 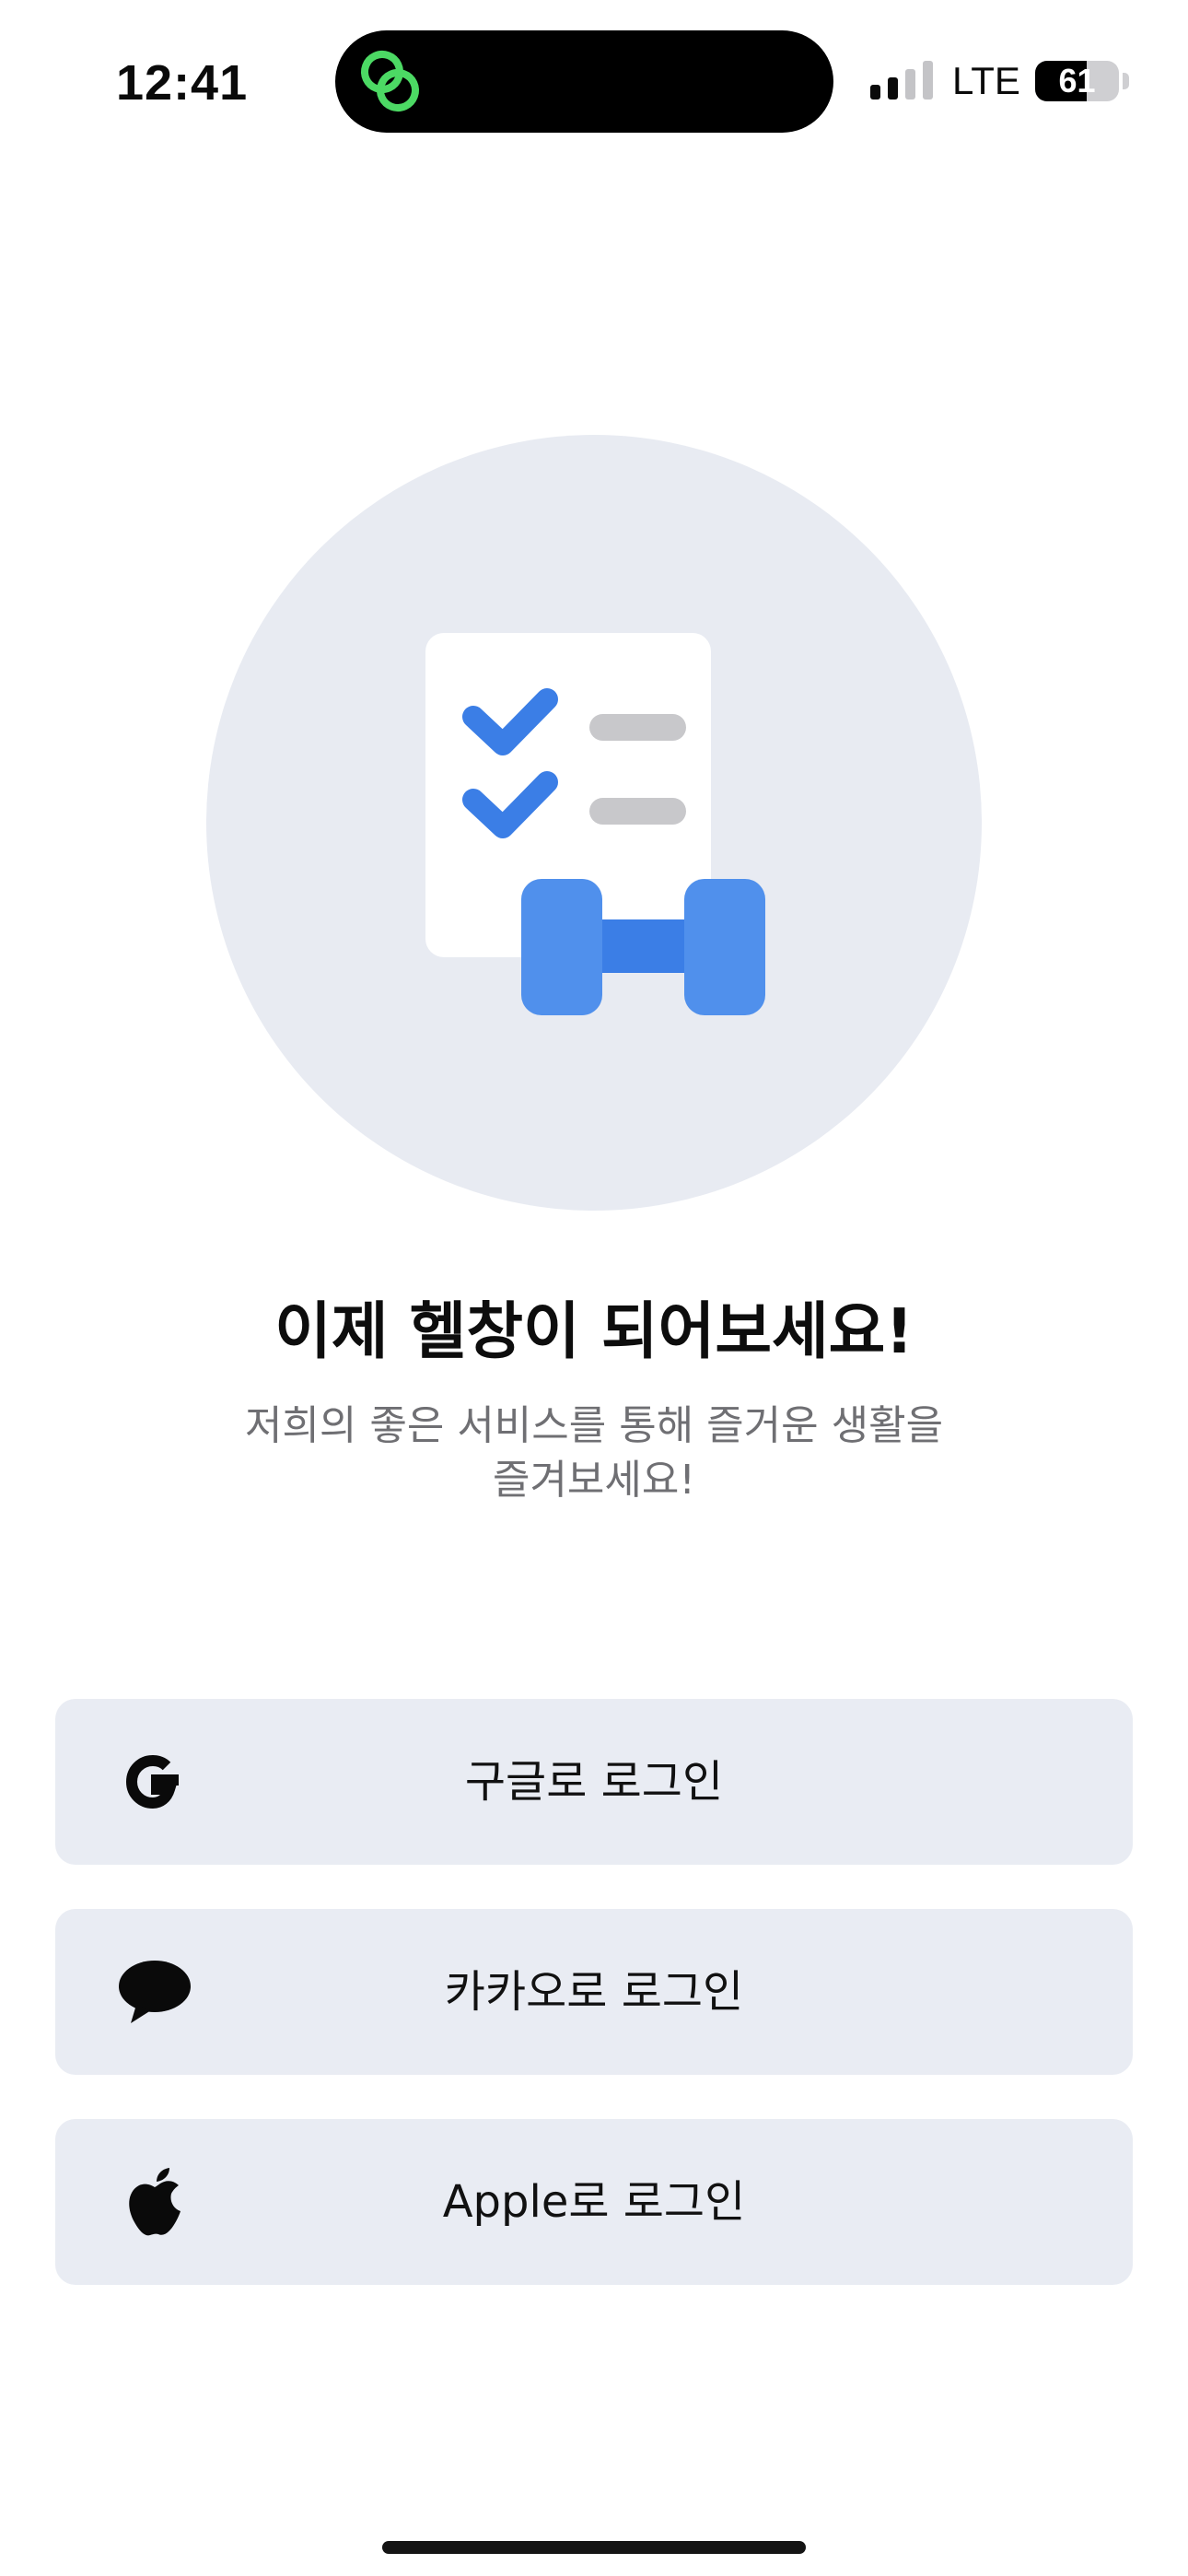 What do you see at coordinates (1126, 81) in the screenshot?
I see `battery-cap` at bounding box center [1126, 81].